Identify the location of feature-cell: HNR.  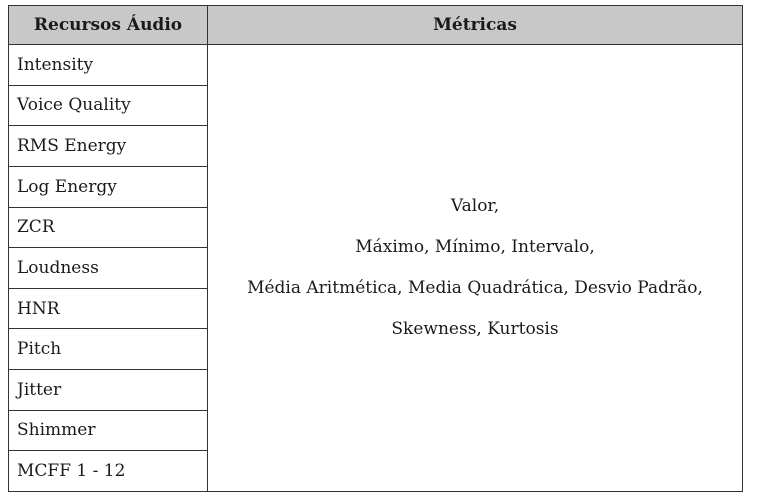
(108, 308).